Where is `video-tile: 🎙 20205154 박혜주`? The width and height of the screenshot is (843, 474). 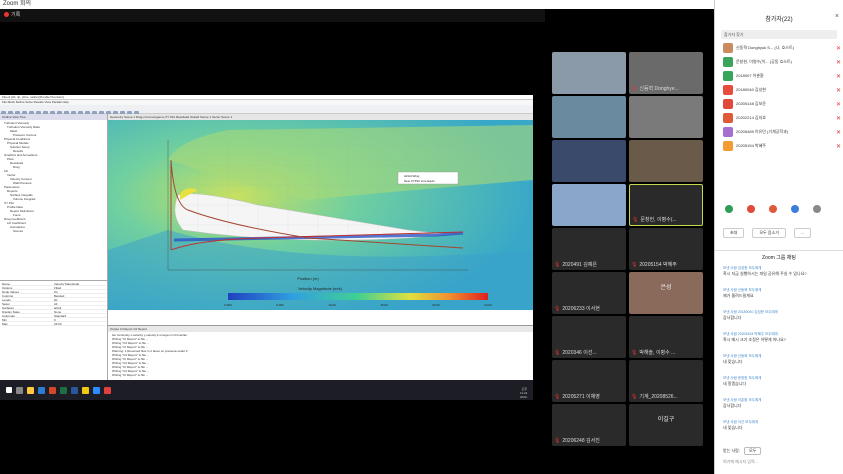
video-tile: 🎙 20205154 박혜주 is located at coordinates (666, 249).